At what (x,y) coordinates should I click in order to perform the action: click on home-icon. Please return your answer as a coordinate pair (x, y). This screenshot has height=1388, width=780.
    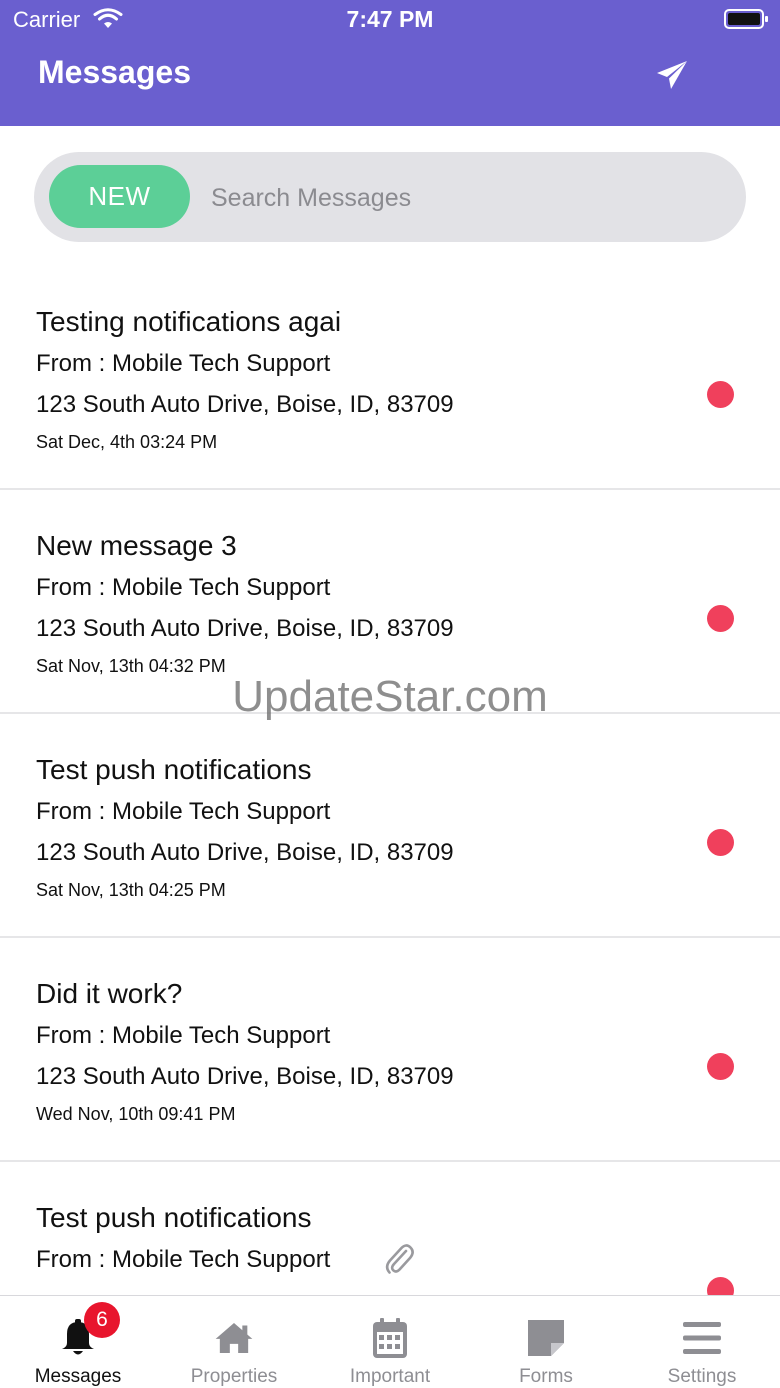
    Looking at the image, I should click on (234, 1338).